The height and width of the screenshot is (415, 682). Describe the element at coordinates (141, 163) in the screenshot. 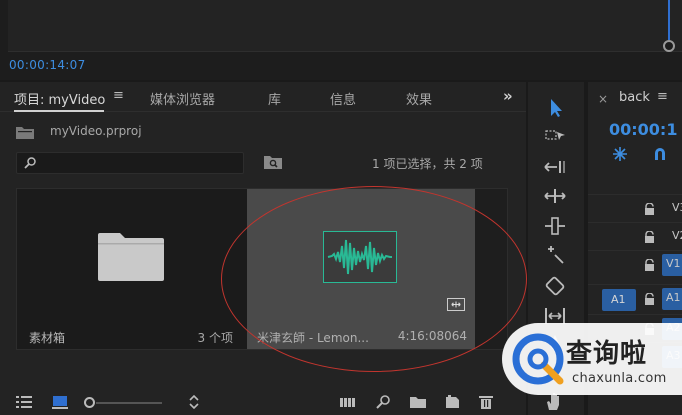

I see `search-input` at that location.